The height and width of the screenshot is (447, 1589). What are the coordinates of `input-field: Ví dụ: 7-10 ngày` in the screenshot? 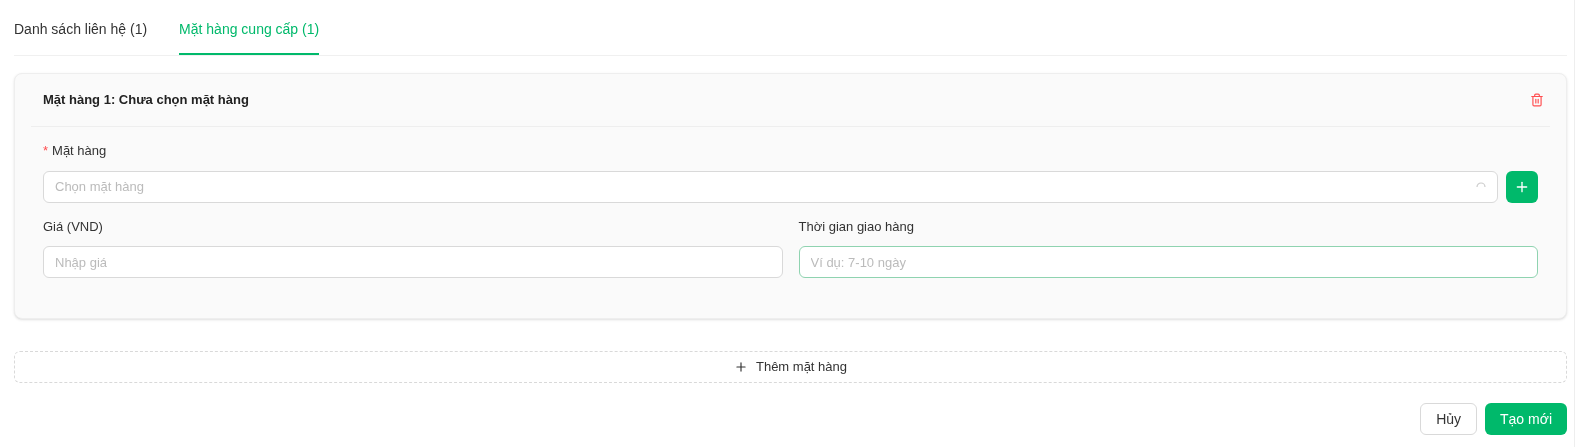 It's located at (1168, 262).